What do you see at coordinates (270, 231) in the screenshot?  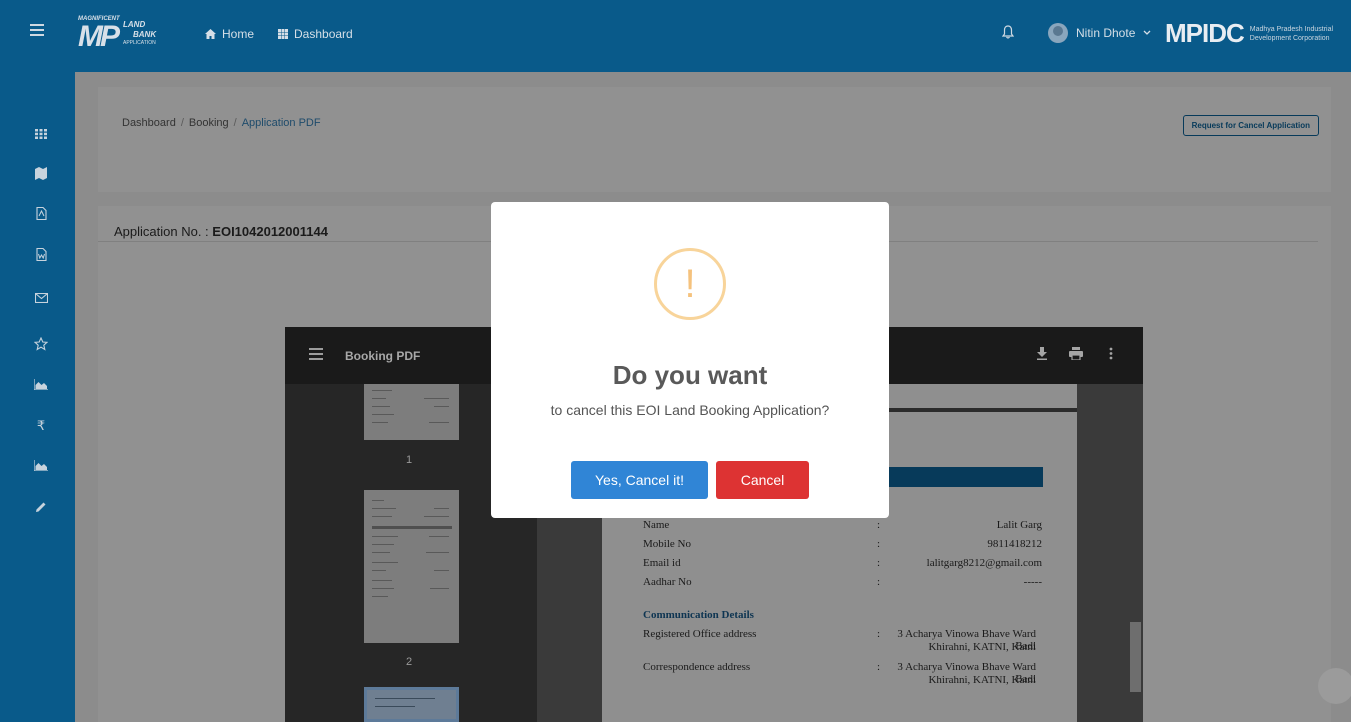 I see `application-number-value: EOI1042012001144` at bounding box center [270, 231].